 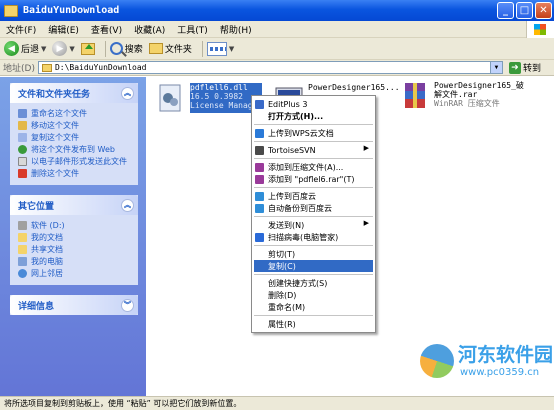 What do you see at coordinates (236, 29) in the screenshot?
I see `menu-help: 帮助(H)` at bounding box center [236, 29].